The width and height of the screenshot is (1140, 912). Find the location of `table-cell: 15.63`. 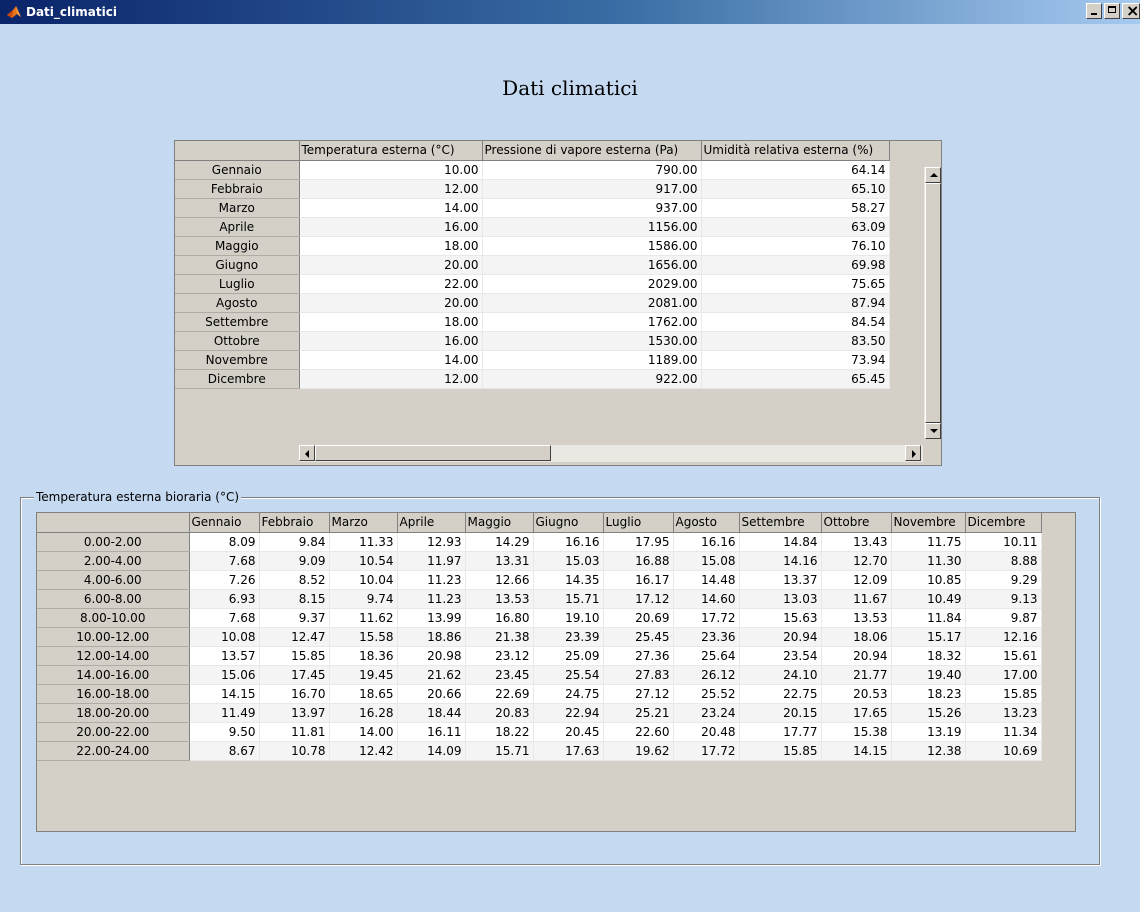

table-cell: 15.63 is located at coordinates (780, 618).